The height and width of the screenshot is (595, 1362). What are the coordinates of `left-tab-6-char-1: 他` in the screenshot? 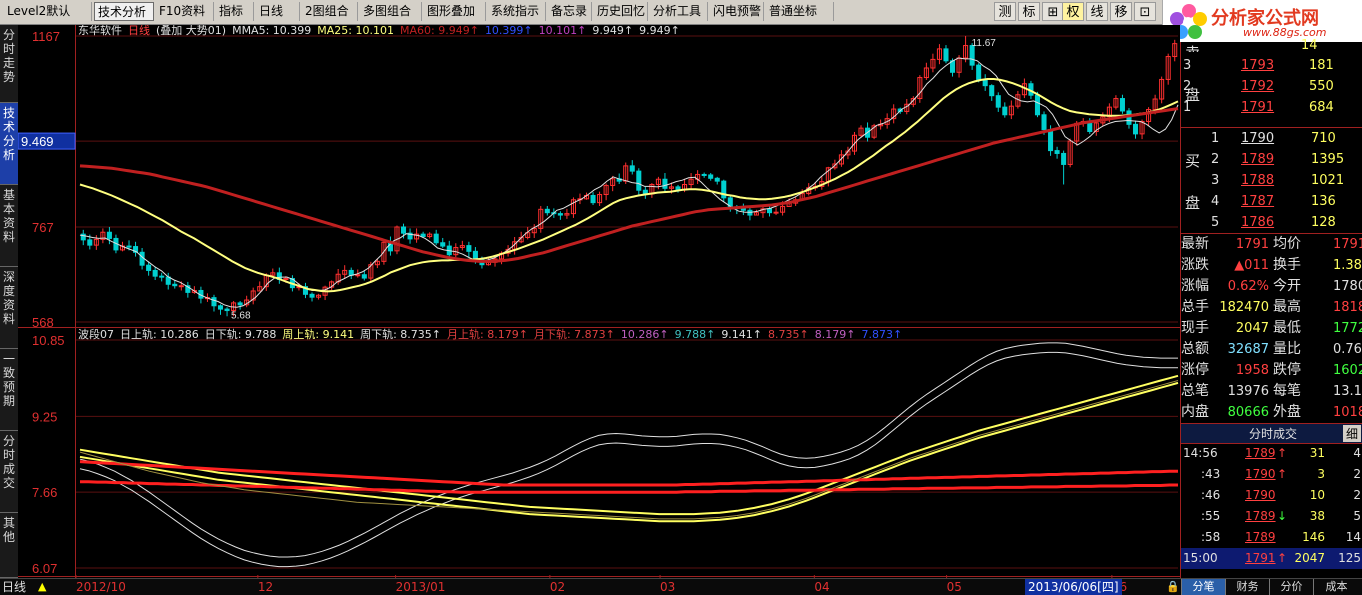 It's located at (8, 537).